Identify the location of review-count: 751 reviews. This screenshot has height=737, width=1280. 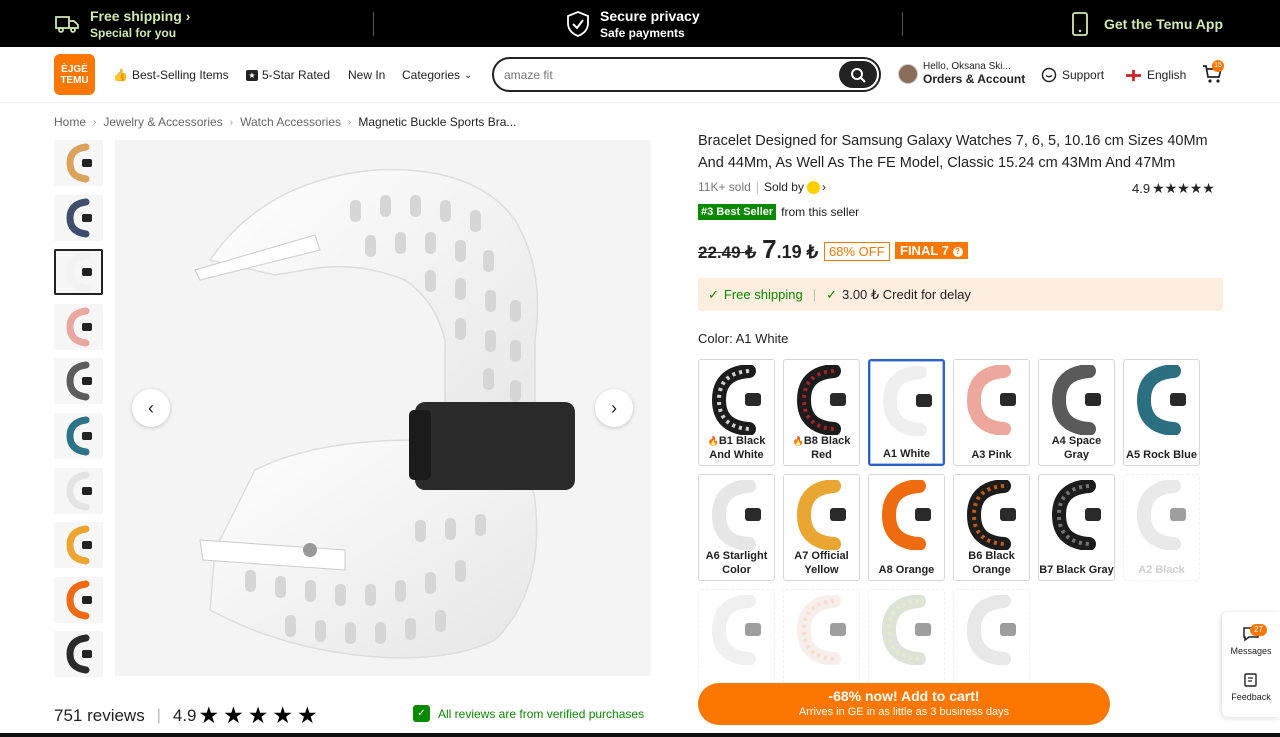
(99, 716).